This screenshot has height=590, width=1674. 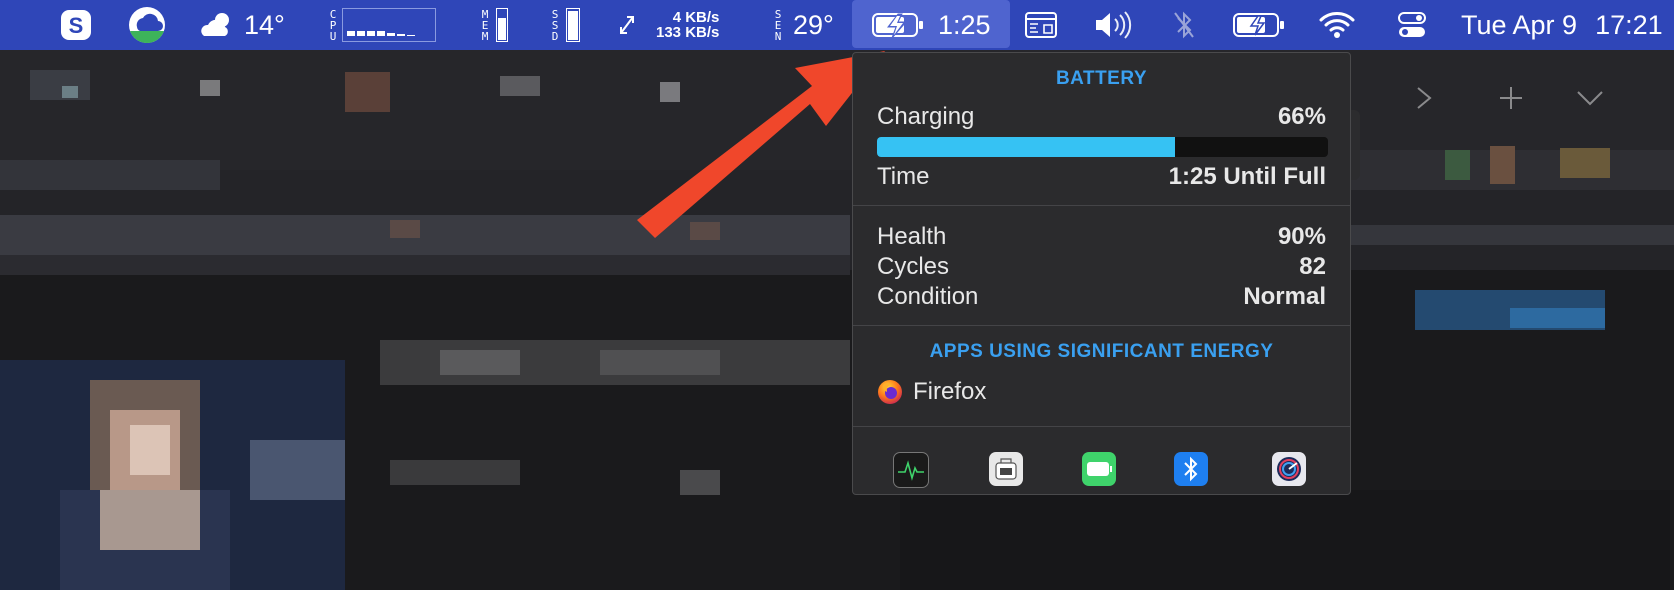 What do you see at coordinates (912, 236) in the screenshot?
I see `health-label: Health` at bounding box center [912, 236].